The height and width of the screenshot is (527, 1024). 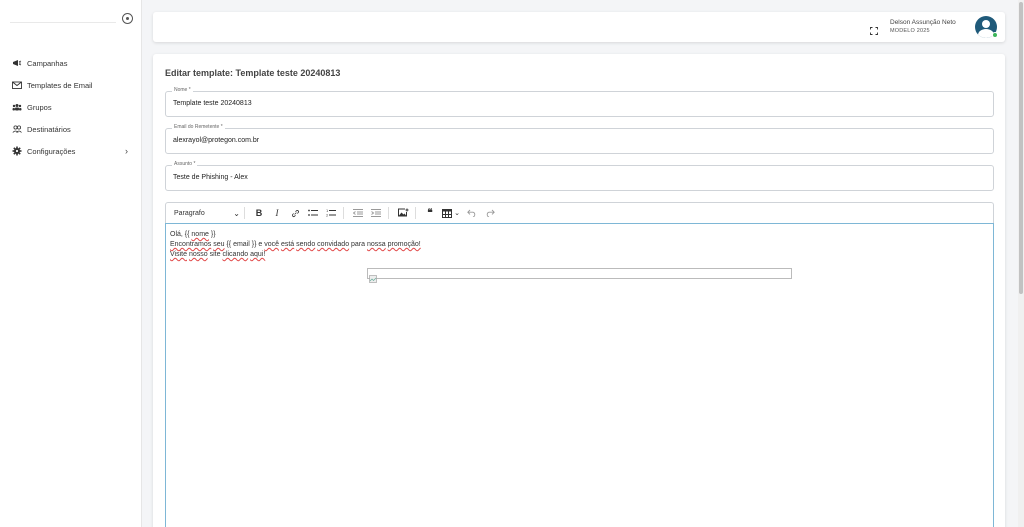 I want to click on users-icon, so click(x=17, y=107).